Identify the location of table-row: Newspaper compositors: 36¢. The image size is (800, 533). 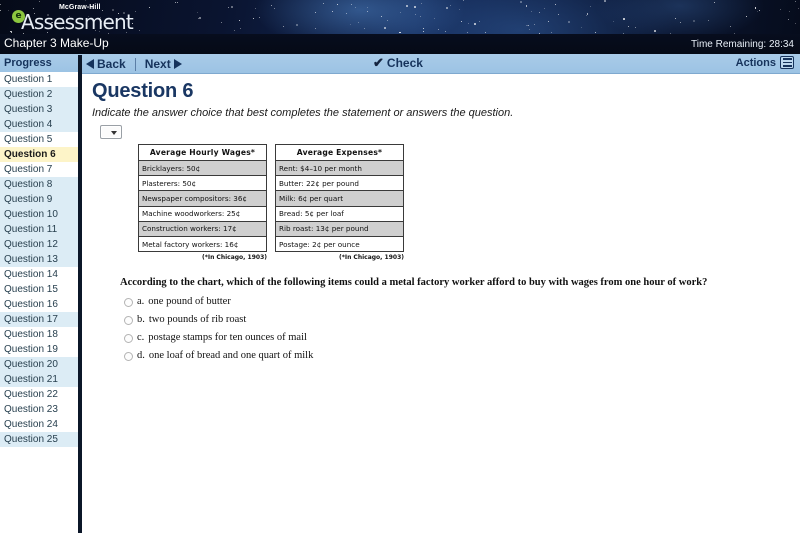
(202, 198).